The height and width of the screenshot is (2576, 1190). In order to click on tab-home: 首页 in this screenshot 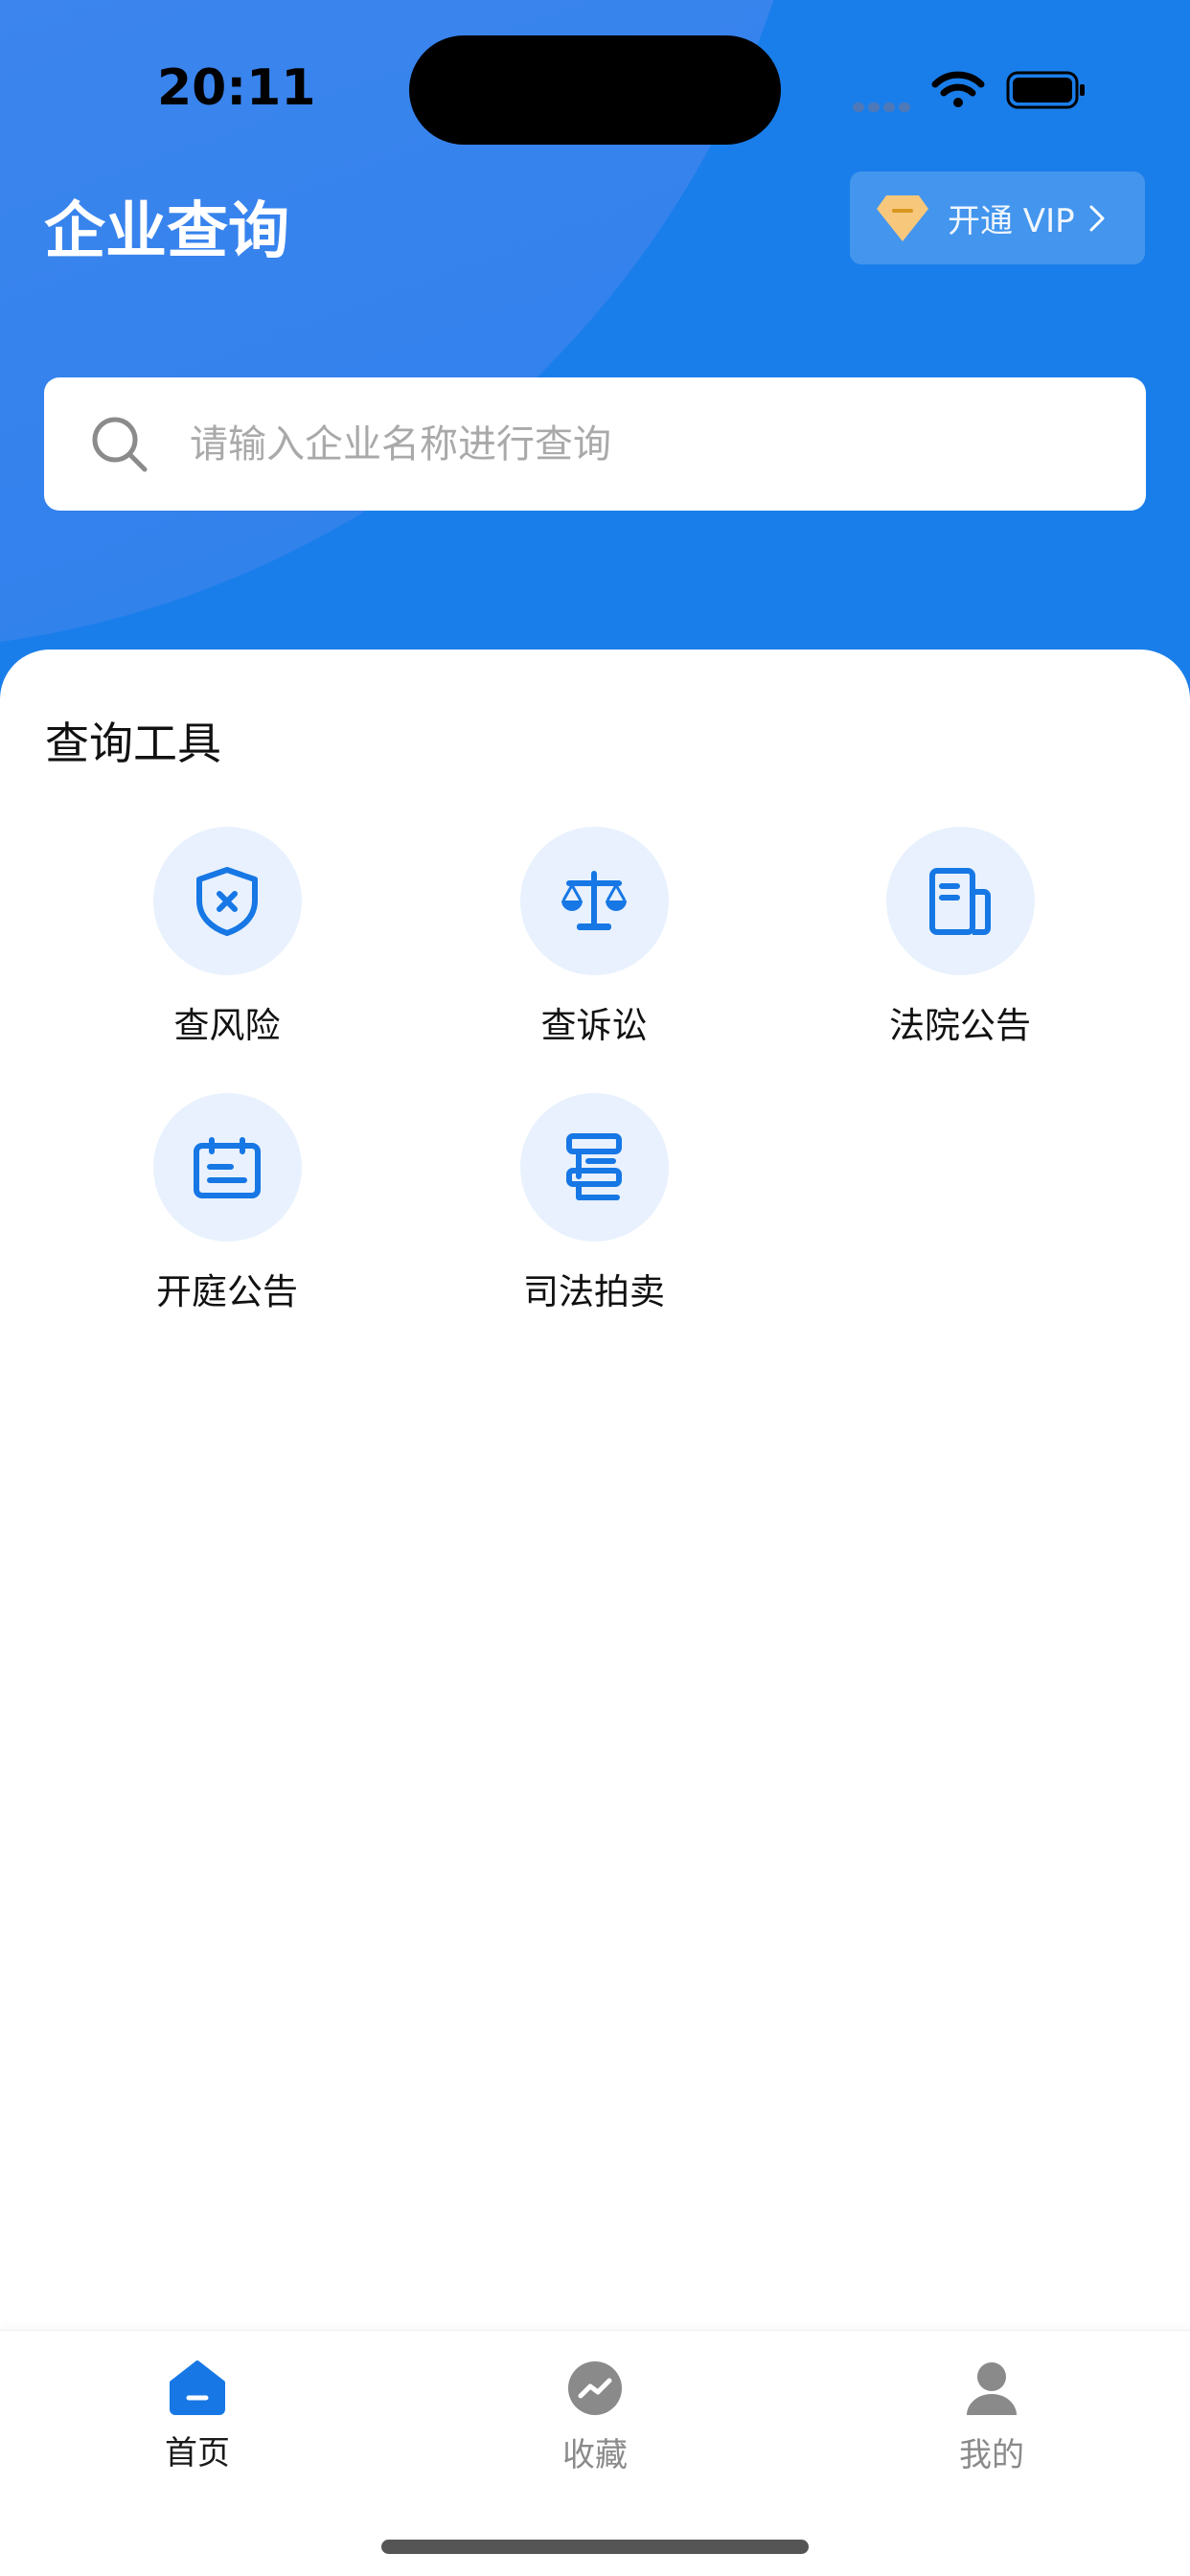, I will do `click(197, 2416)`.